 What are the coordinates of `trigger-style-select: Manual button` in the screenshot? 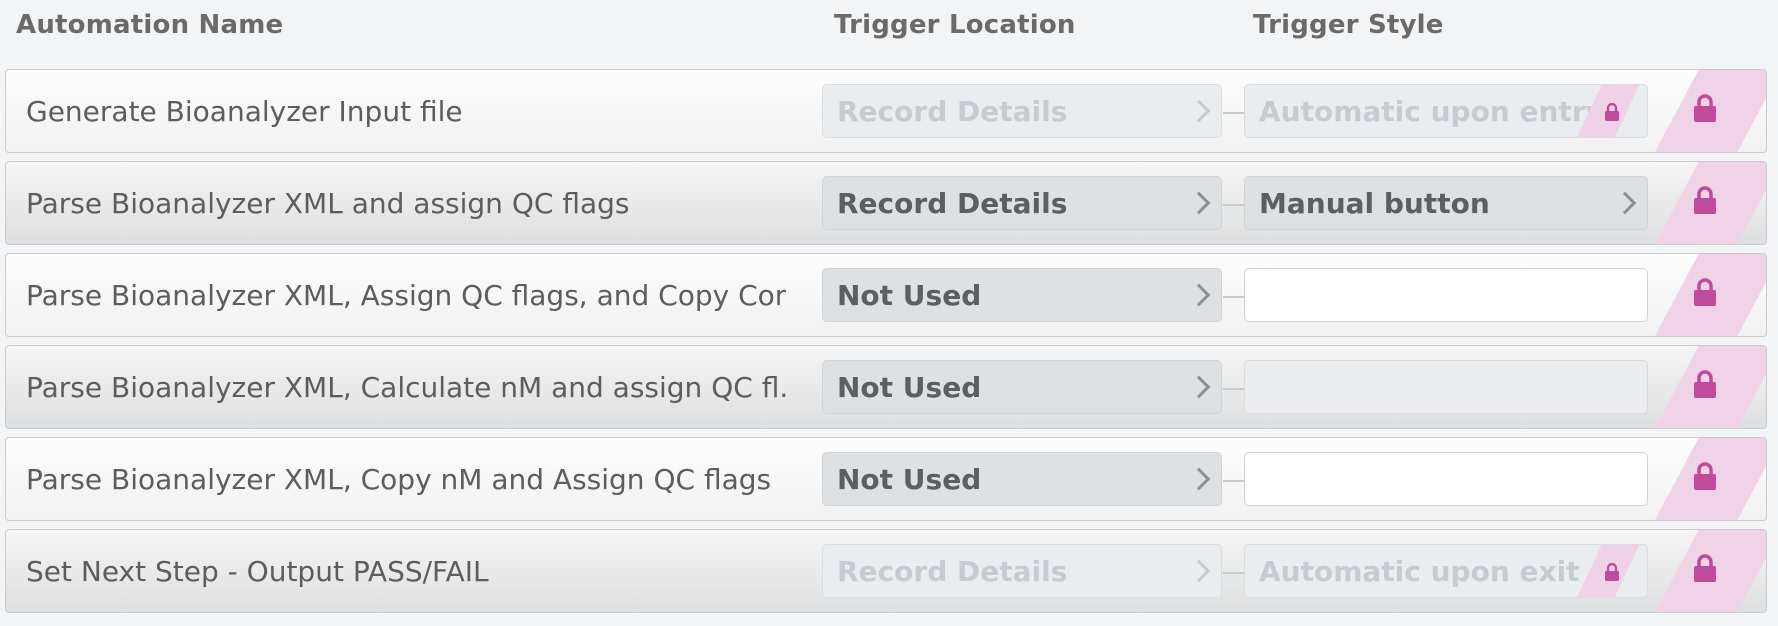 It's located at (1446, 203).